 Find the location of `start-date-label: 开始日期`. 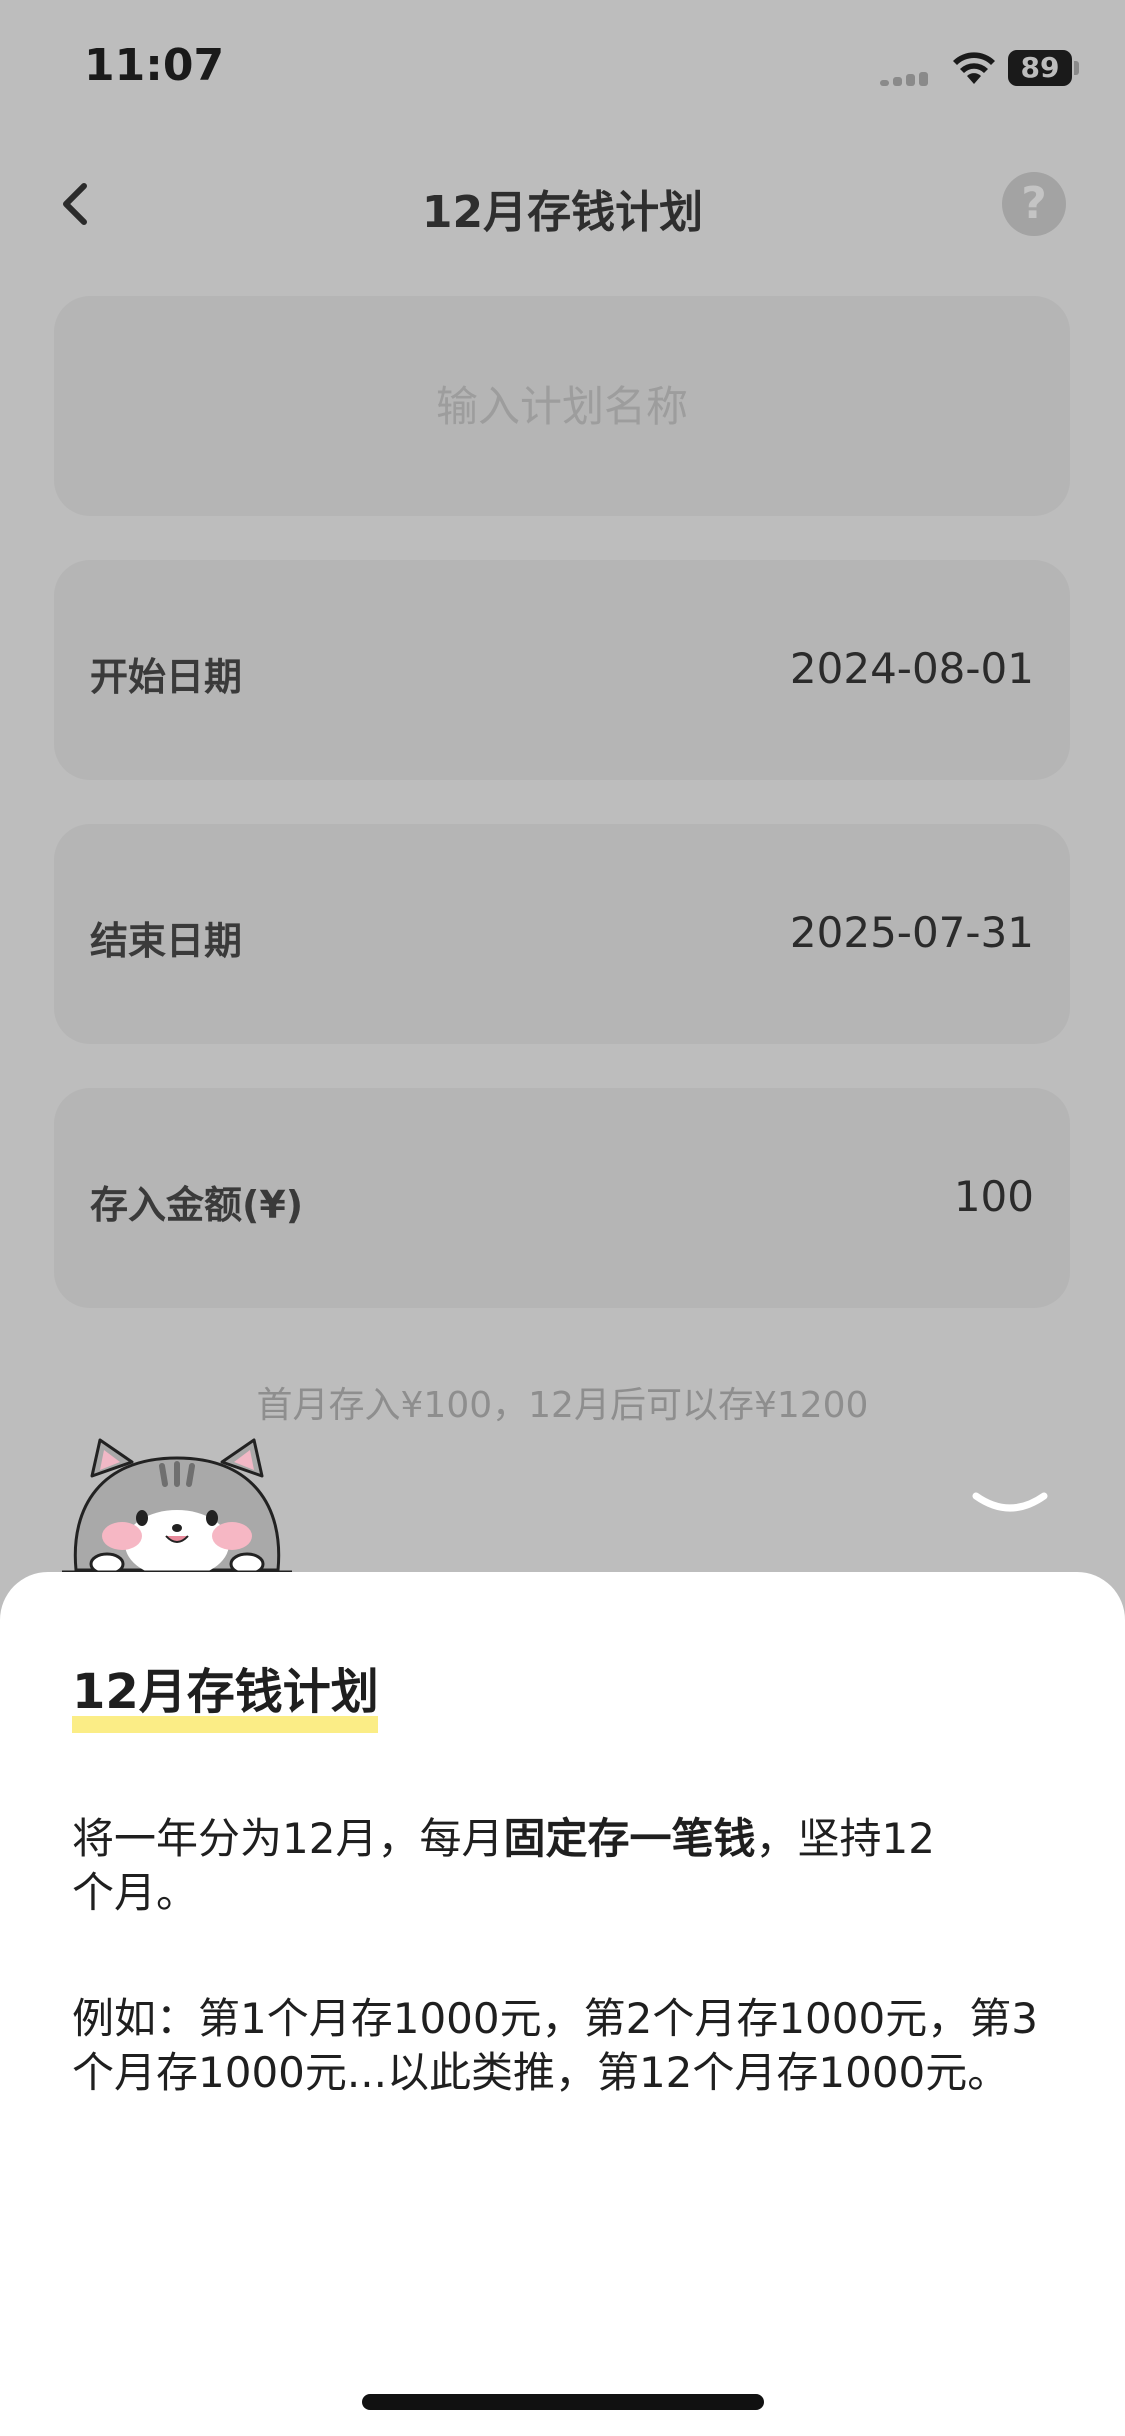

start-date-label: 开始日期 is located at coordinates (166, 677).